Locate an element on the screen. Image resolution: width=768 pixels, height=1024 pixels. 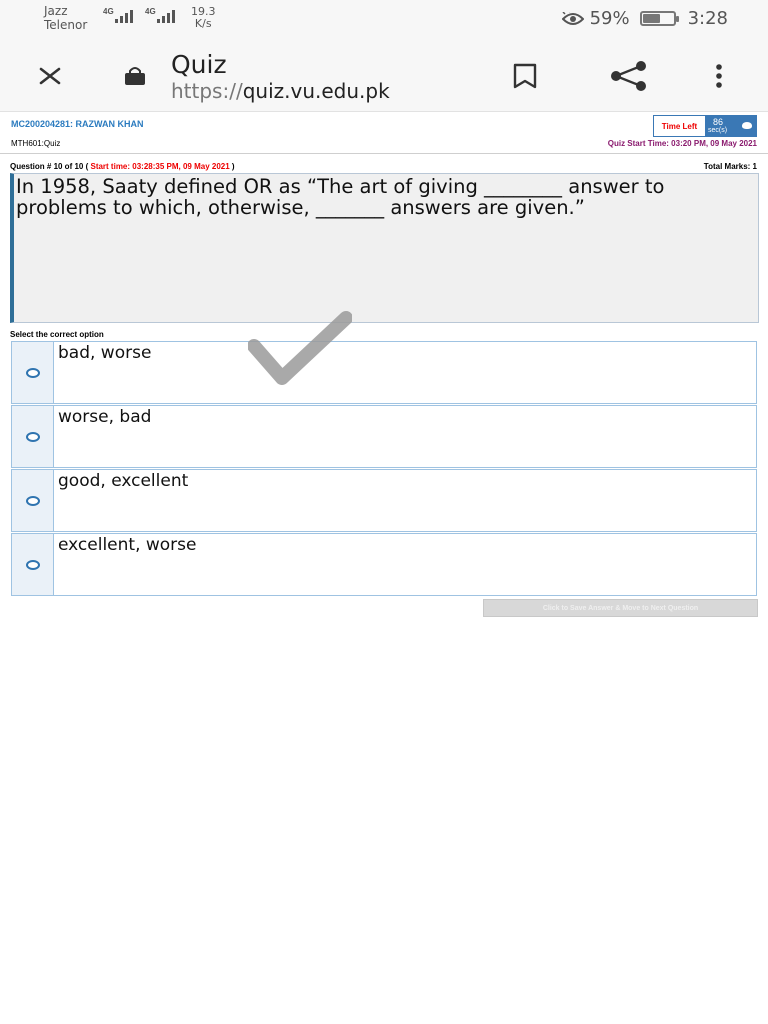
time-left-value-box: 86 sec(s) is located at coordinates (730, 126).